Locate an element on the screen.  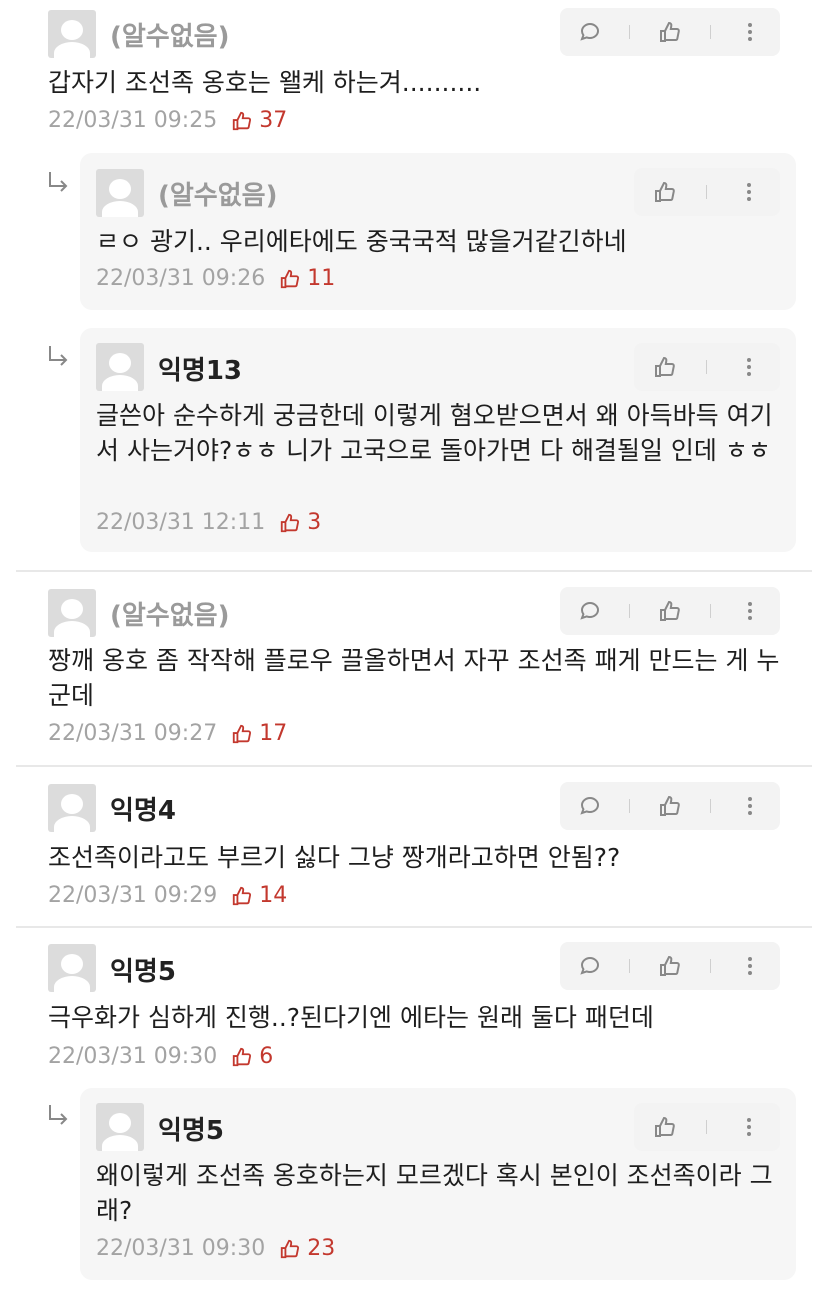
comment-time: 22/03/31 12:11 is located at coordinates (181, 522).